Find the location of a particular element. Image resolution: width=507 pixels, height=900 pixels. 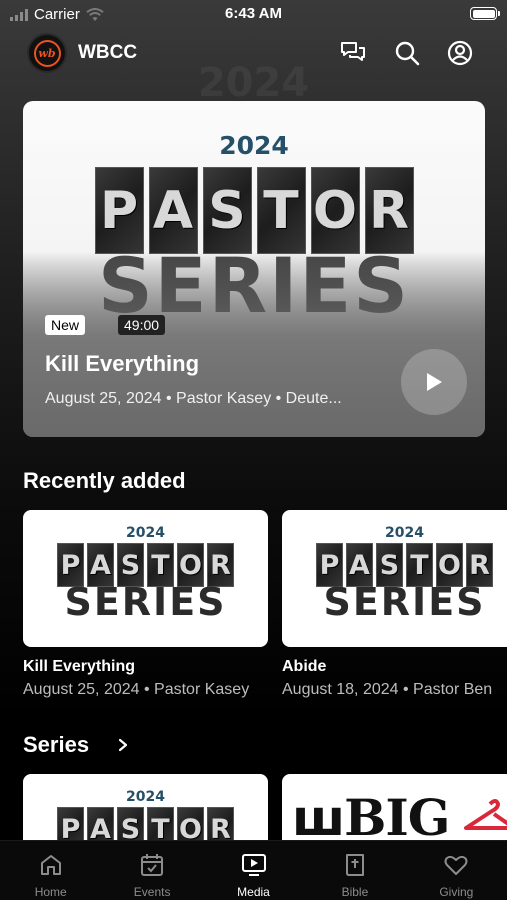

media-title: Abide is located at coordinates (304, 666).